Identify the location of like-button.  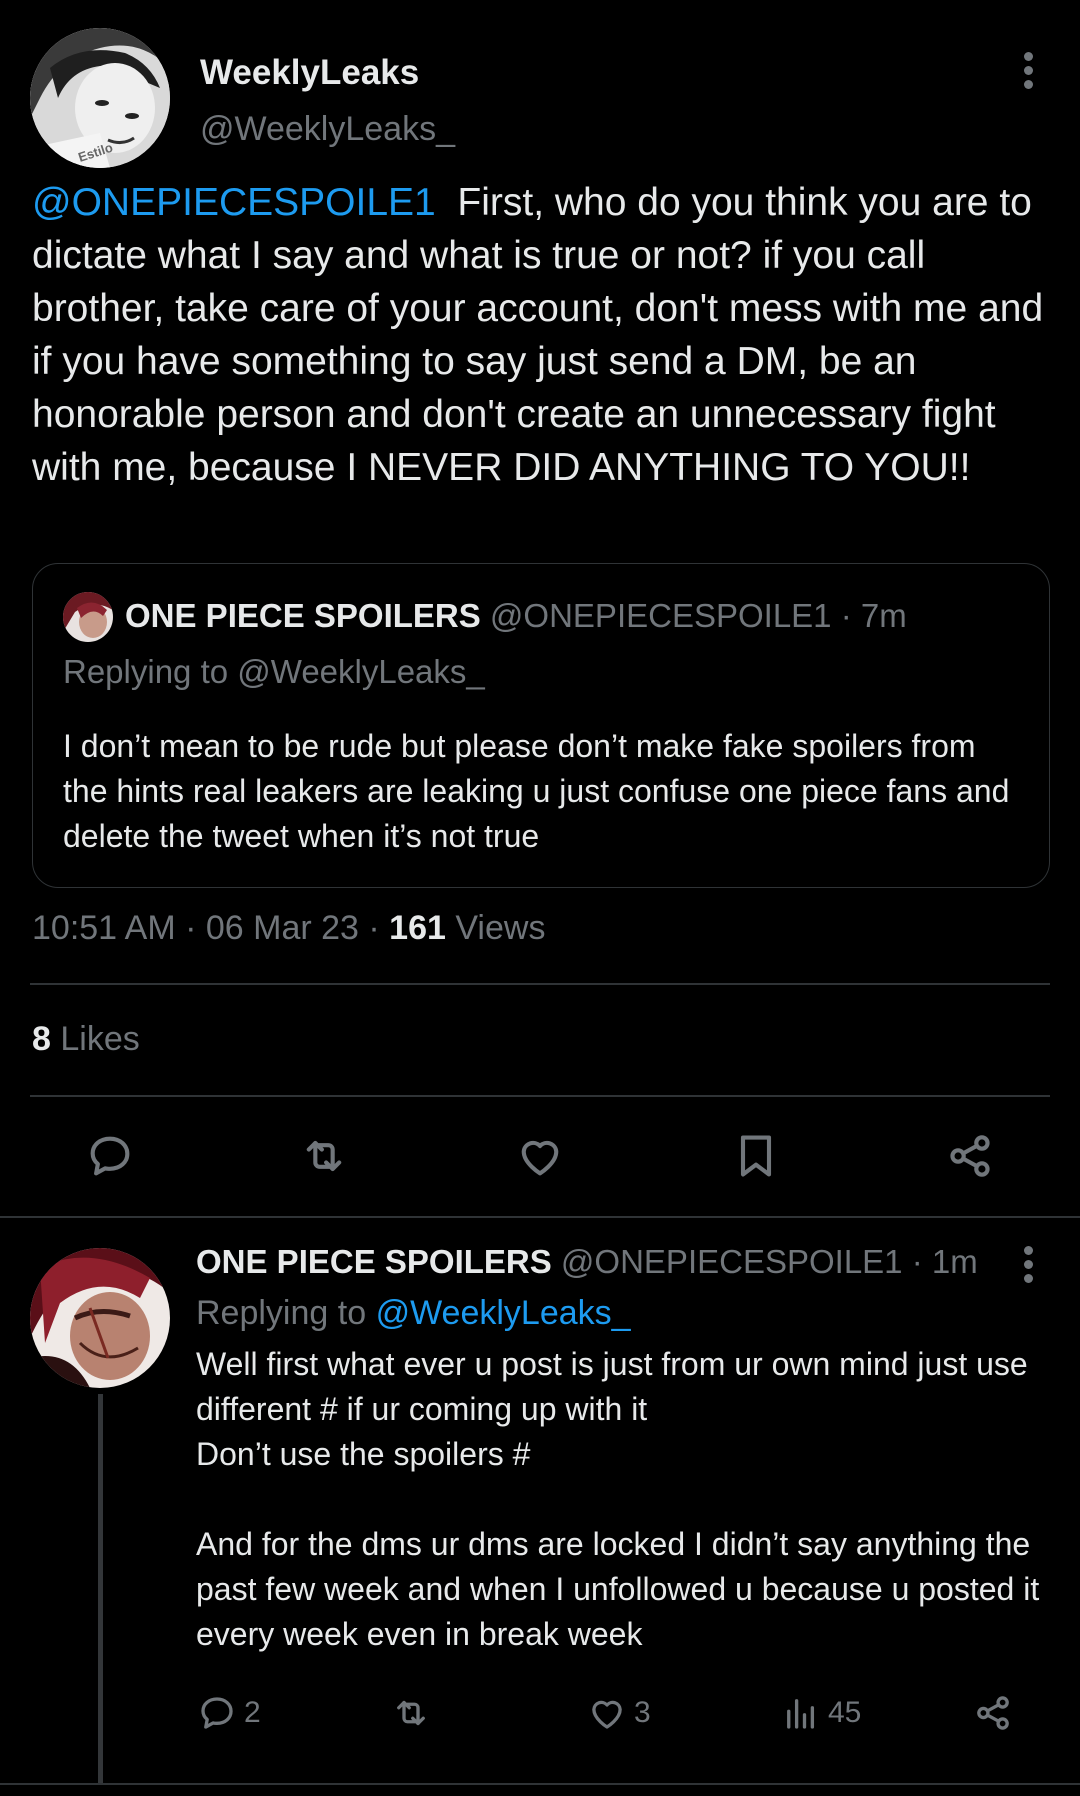
(540, 1156).